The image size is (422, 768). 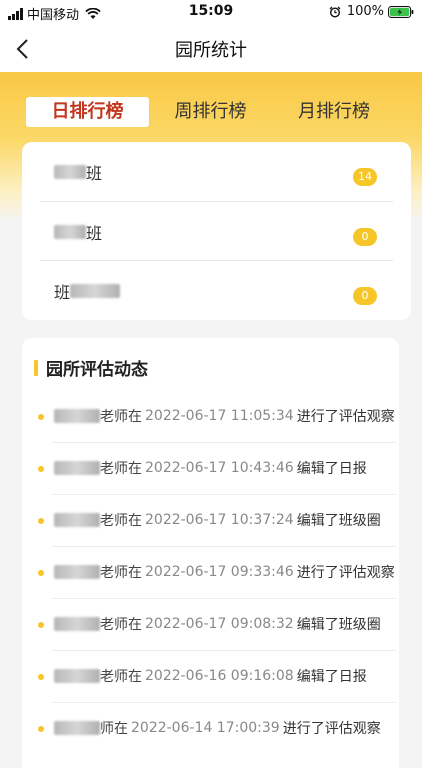 What do you see at coordinates (219, 416) in the screenshot?
I see `feed-time: 2022-06-17 11:05:34` at bounding box center [219, 416].